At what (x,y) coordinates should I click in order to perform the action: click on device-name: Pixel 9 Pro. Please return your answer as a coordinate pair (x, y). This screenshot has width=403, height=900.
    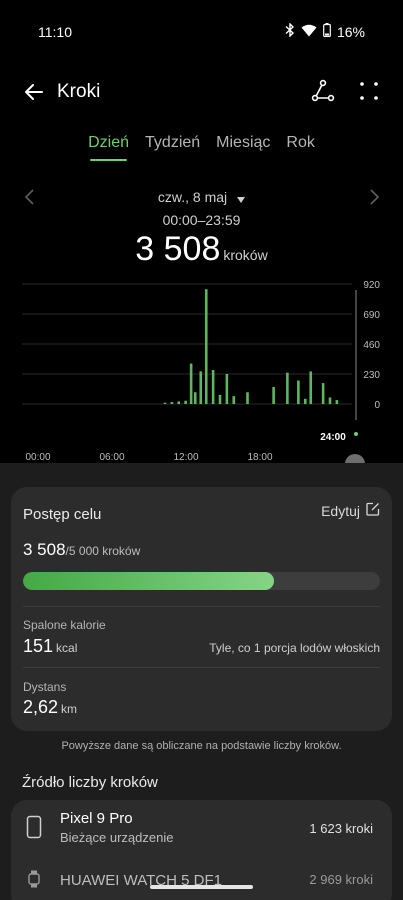
    Looking at the image, I should click on (96, 818).